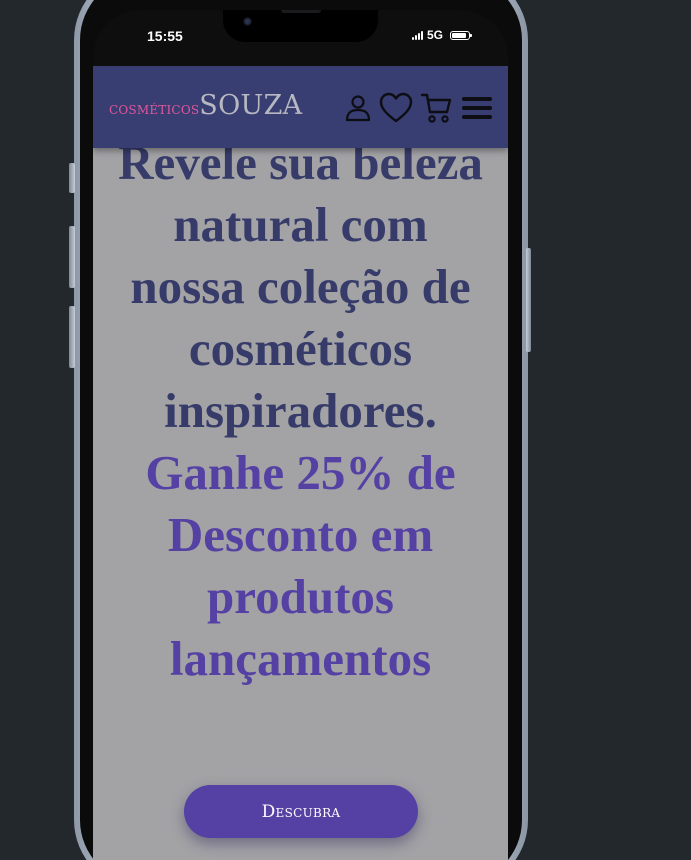  Describe the element at coordinates (72, 257) in the screenshot. I see `phone-volume-up` at that location.